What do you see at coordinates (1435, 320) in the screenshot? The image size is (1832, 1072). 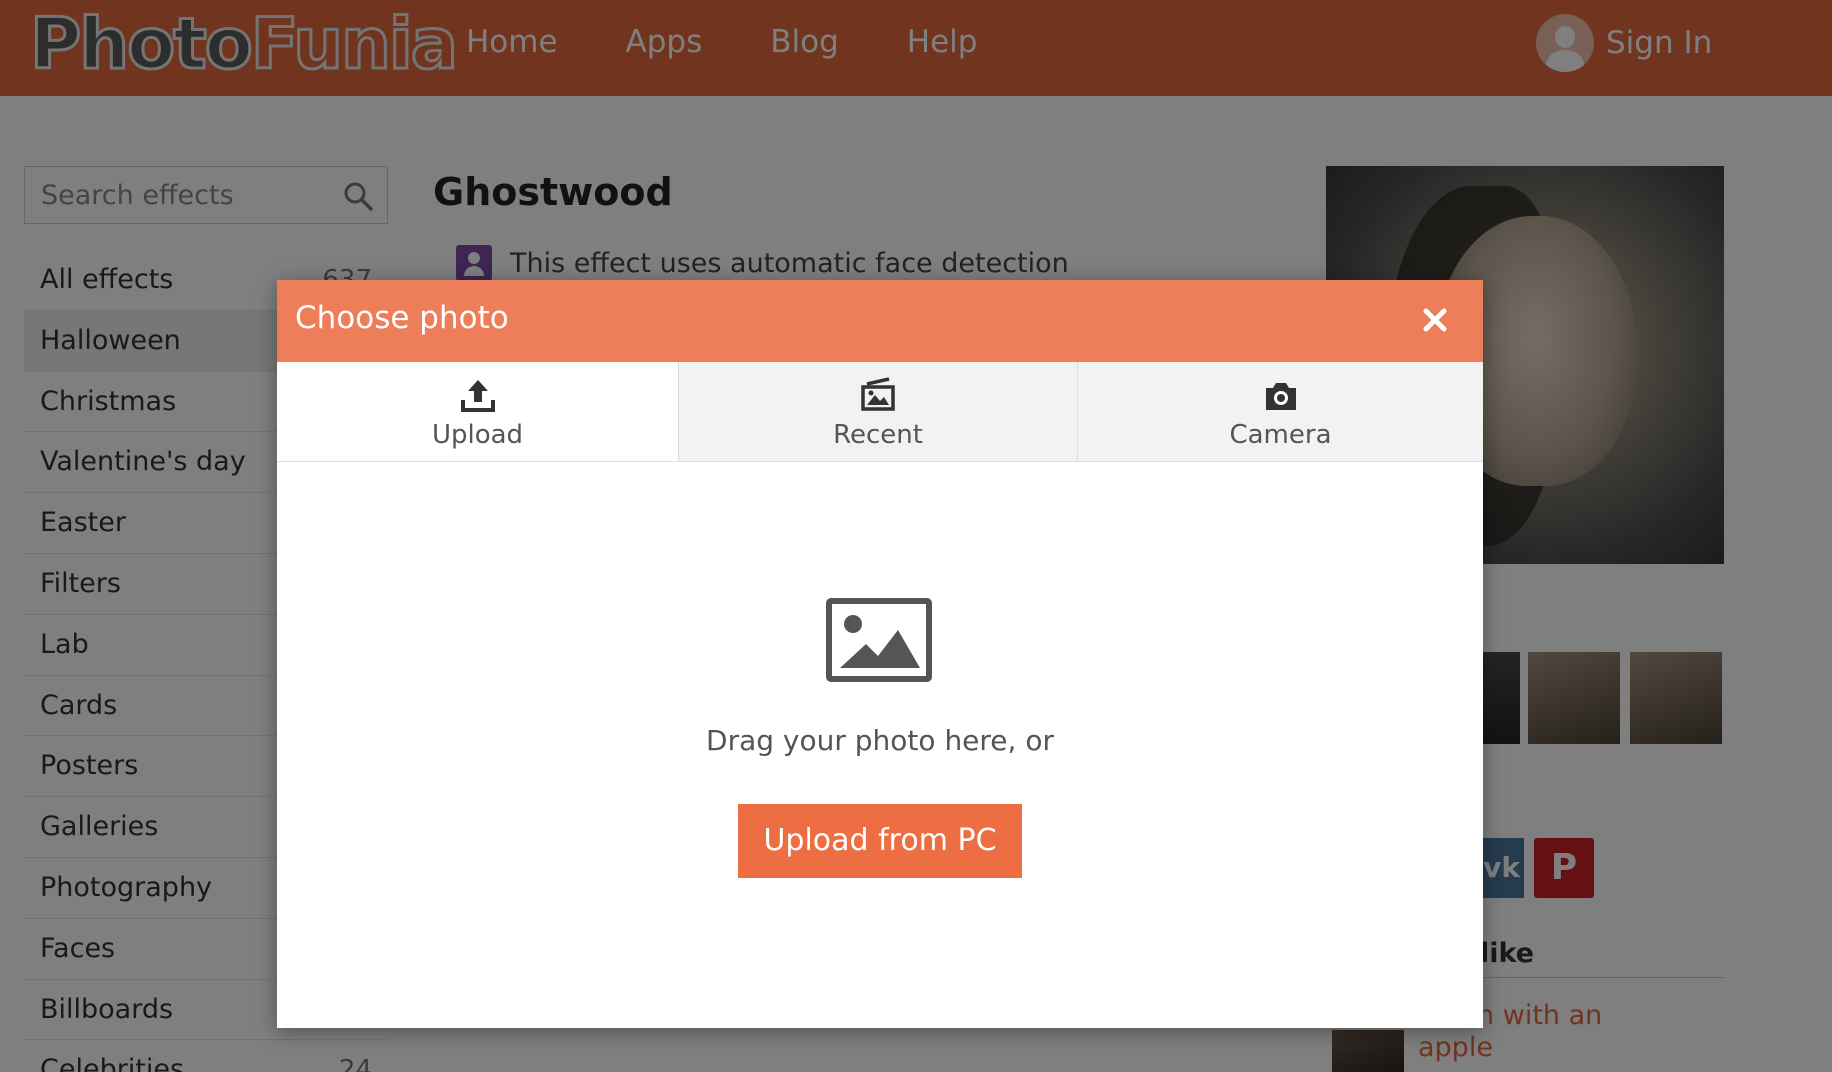 I see `close-icon` at bounding box center [1435, 320].